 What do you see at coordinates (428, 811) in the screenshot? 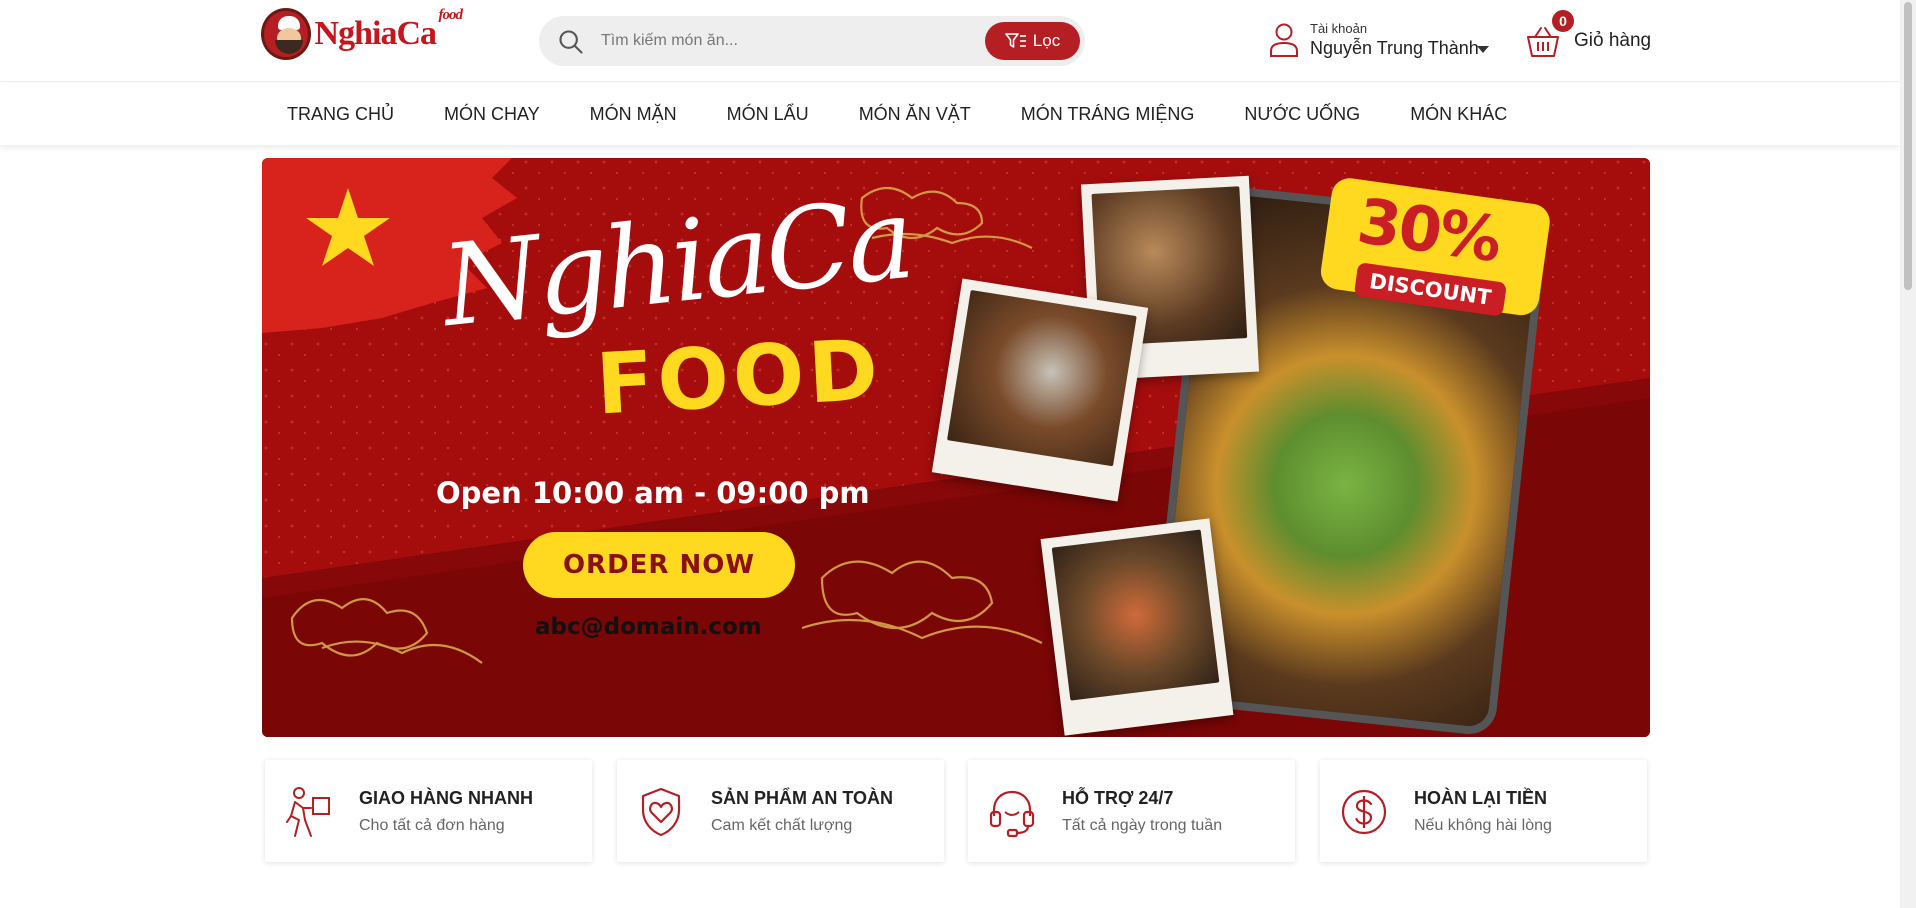
I see `feature-card-delivery: GIAO HÀNG NHANH Cho tất cả đơn hàng` at bounding box center [428, 811].